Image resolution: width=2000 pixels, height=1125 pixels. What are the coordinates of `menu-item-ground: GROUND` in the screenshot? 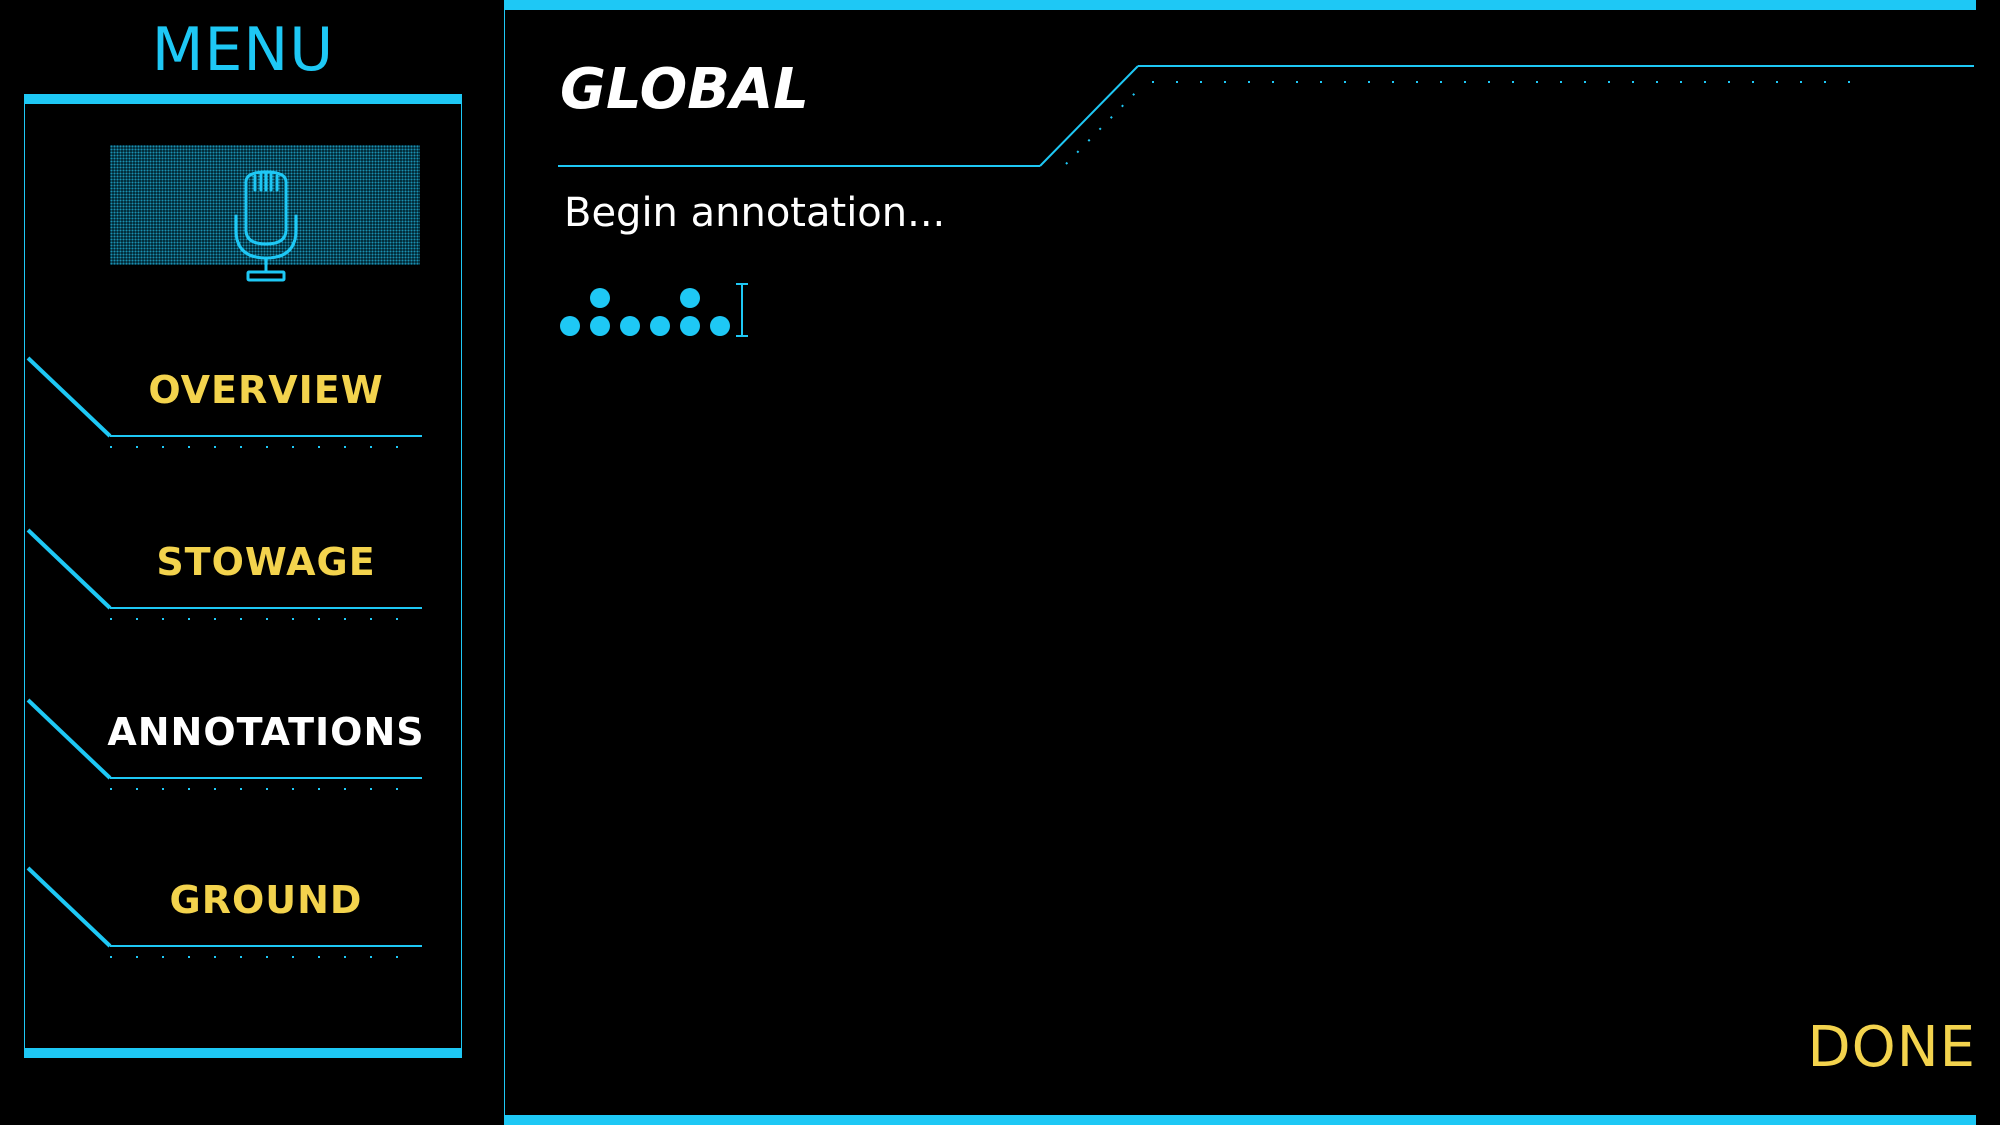 It's located at (226, 917).